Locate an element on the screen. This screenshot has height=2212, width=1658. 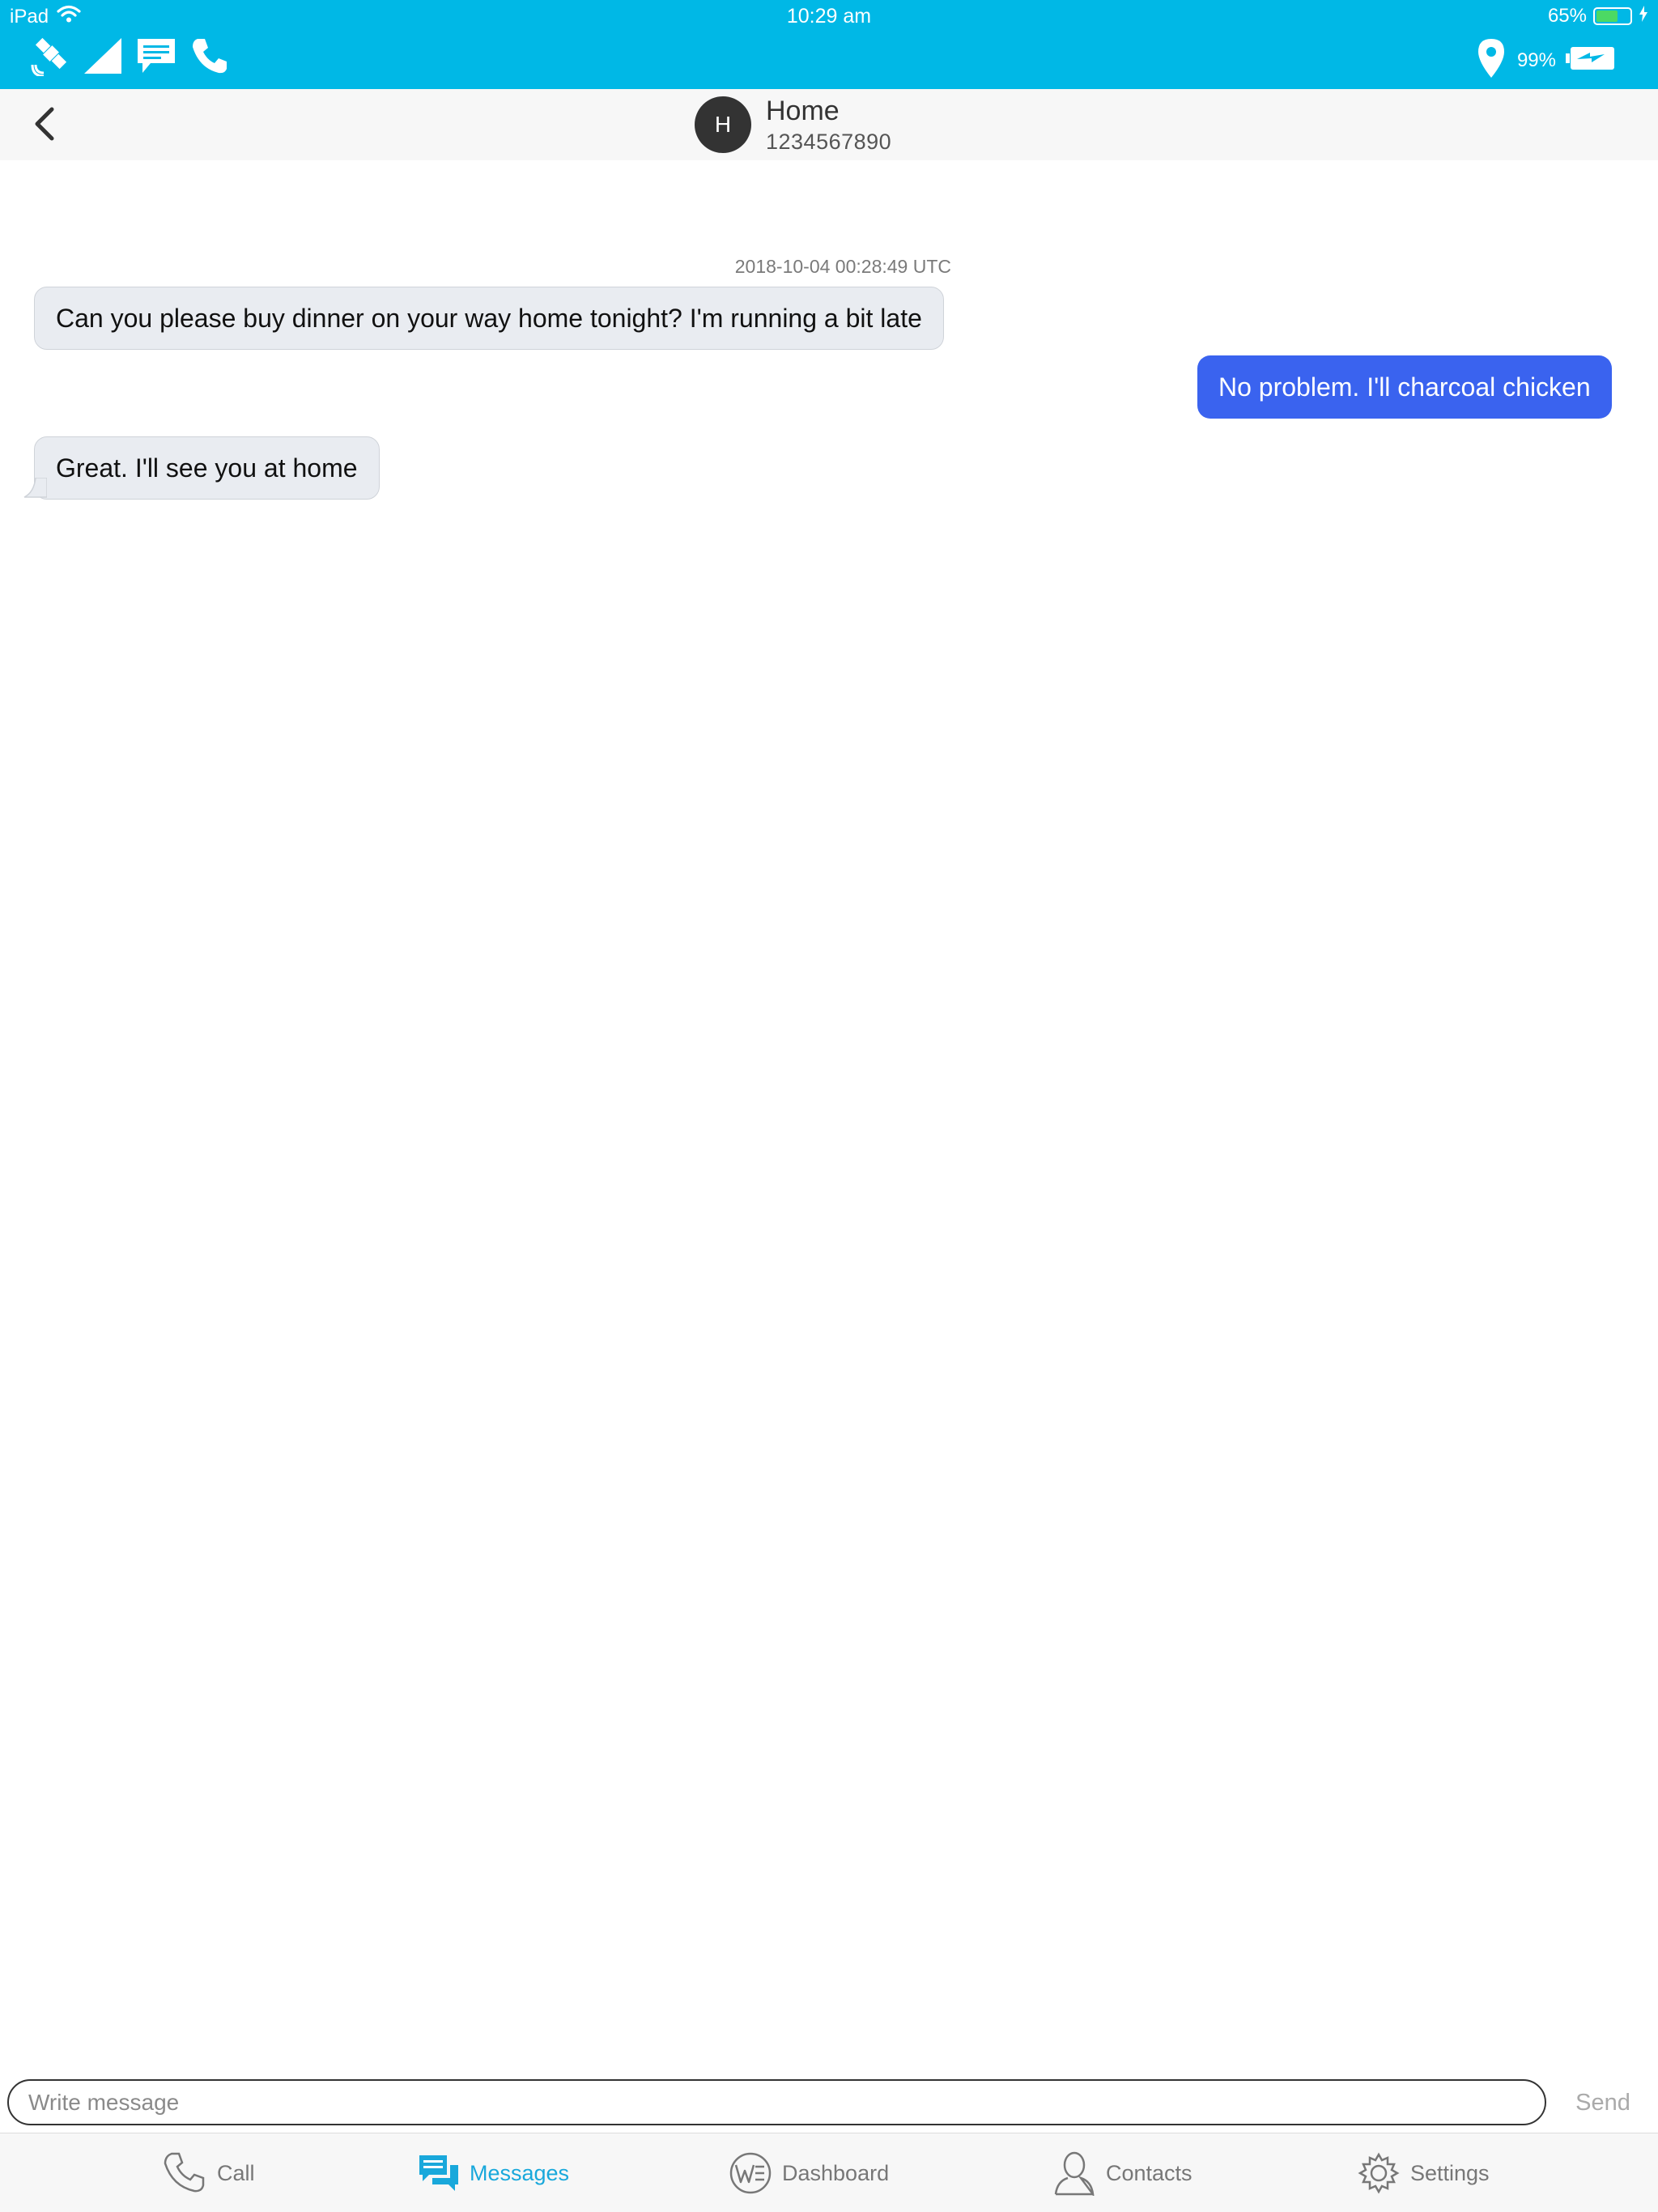
tab-settings: Settings is located at coordinates (1423, 2173).